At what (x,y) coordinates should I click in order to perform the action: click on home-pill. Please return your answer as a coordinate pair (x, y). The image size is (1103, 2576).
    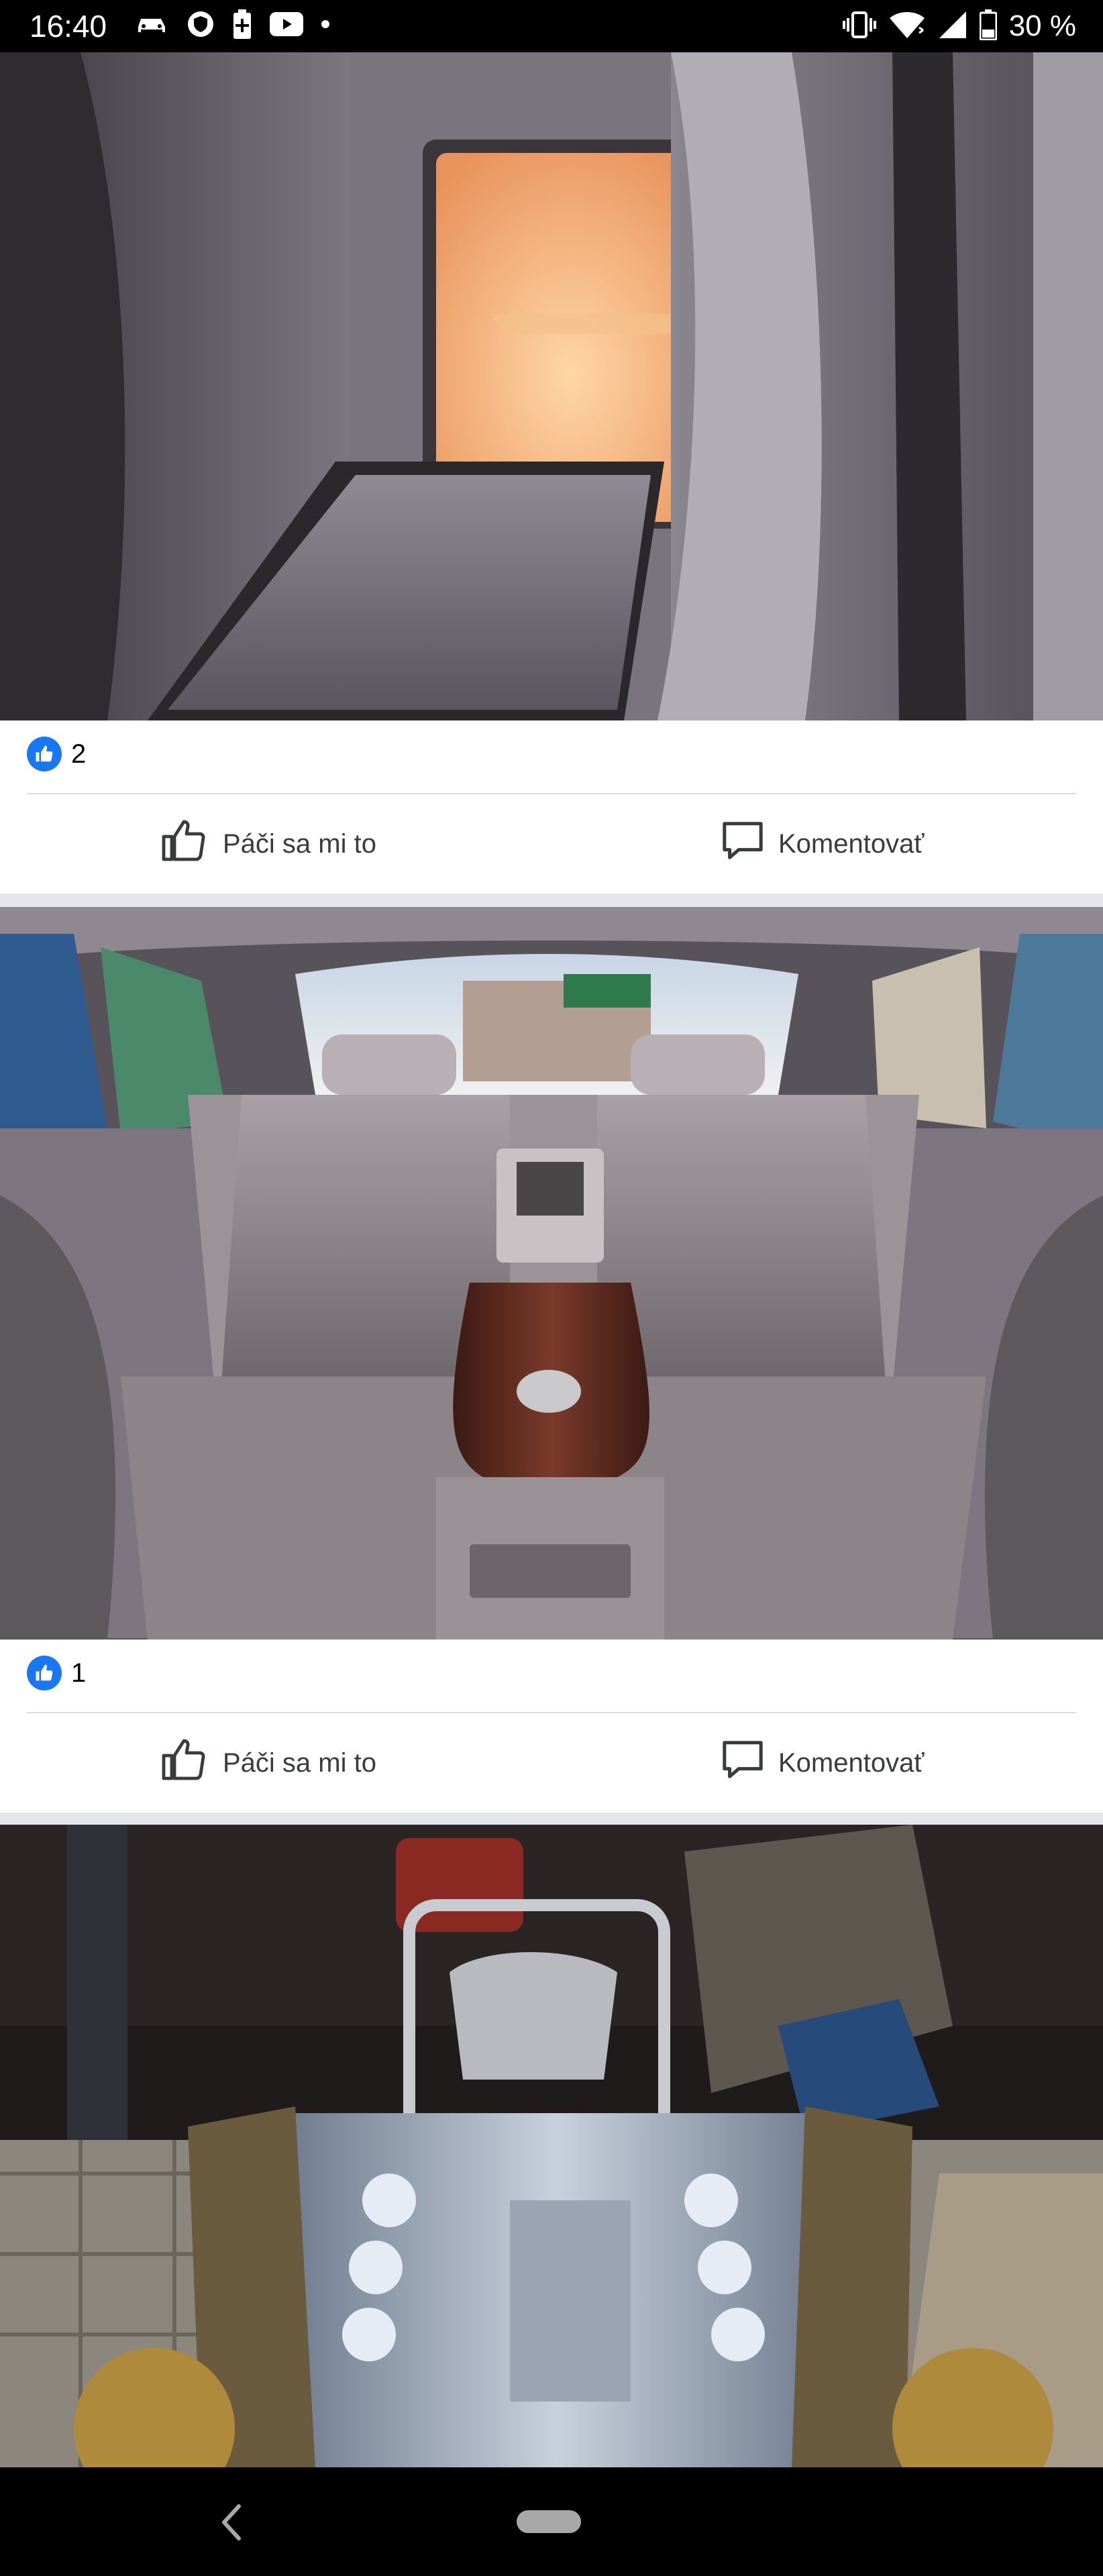
    Looking at the image, I should click on (549, 2521).